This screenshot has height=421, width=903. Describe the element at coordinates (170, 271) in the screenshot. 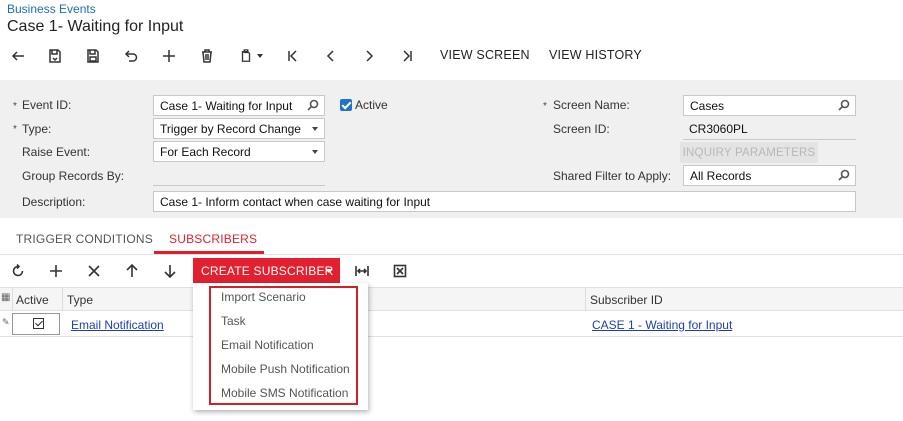

I see `move-down-icon` at that location.